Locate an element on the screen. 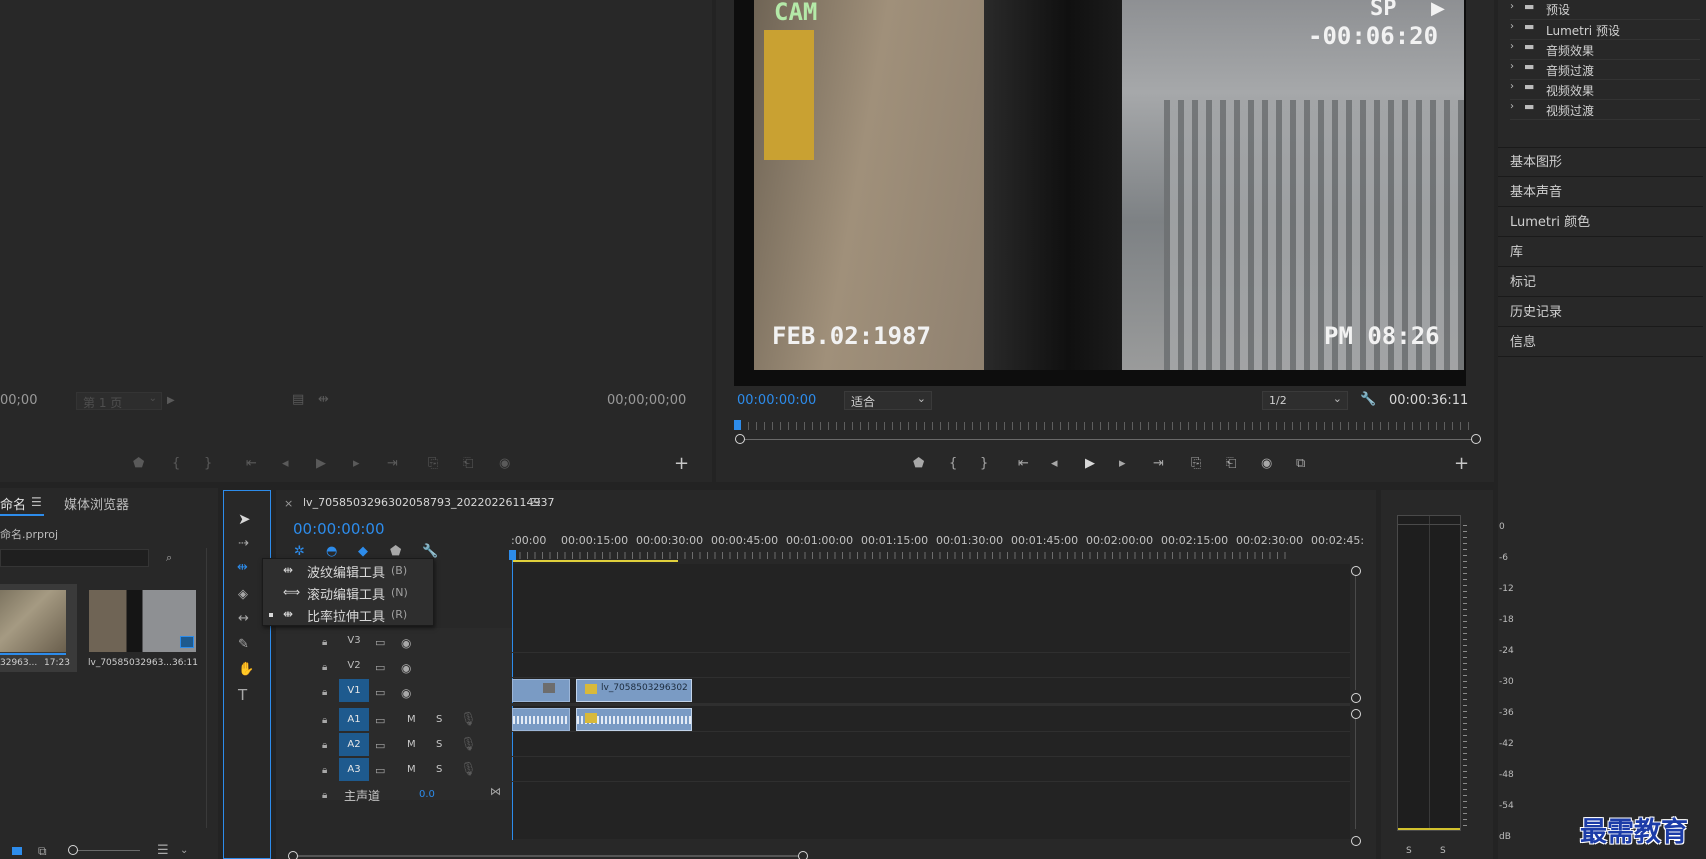 The height and width of the screenshot is (859, 1706). source-timecode-right: 00;00;00;00 is located at coordinates (646, 400).